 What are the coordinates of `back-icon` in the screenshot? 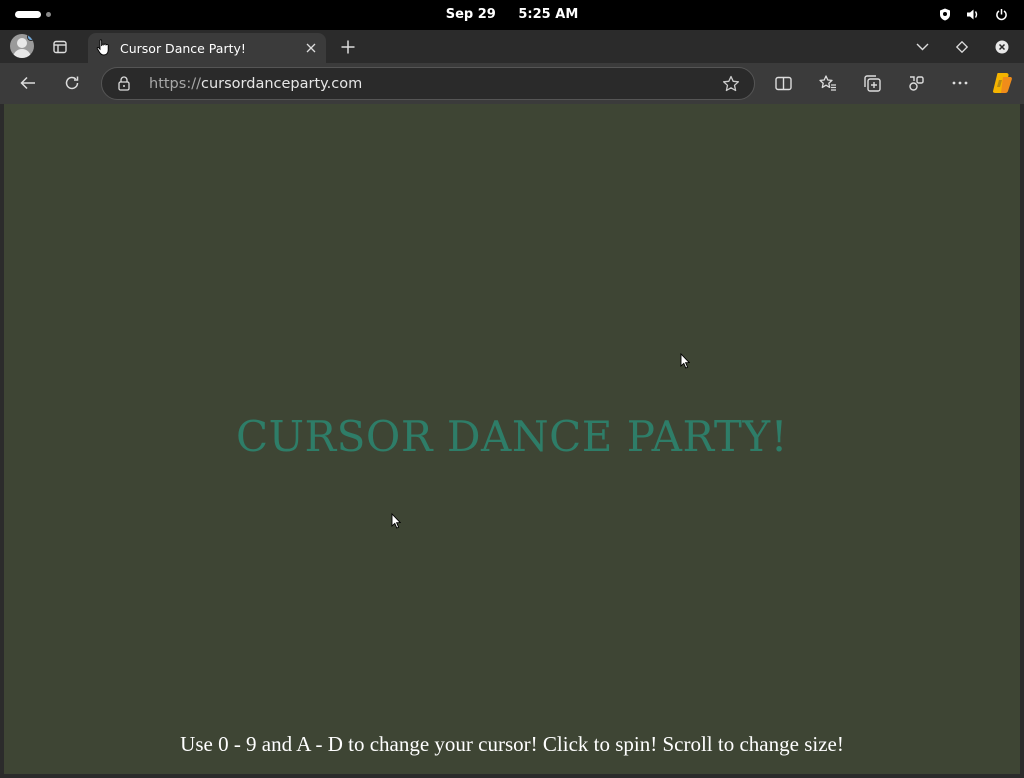 It's located at (28, 83).